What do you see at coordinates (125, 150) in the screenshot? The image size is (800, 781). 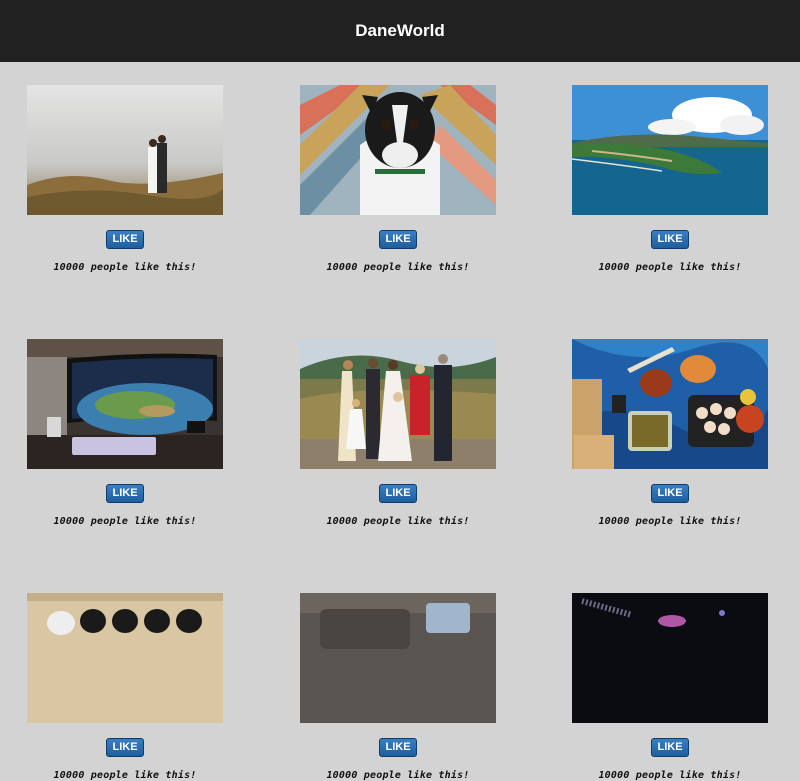 I see `photo-wedding-couple-fog` at bounding box center [125, 150].